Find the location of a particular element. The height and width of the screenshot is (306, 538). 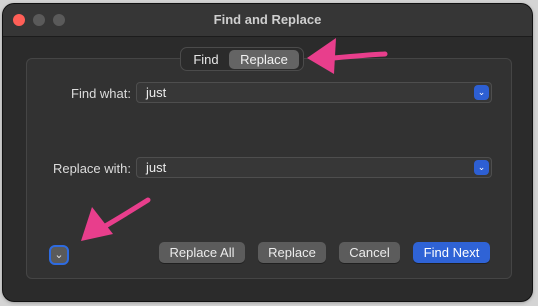

find-what-combobox: just ⌄ is located at coordinates (314, 92).